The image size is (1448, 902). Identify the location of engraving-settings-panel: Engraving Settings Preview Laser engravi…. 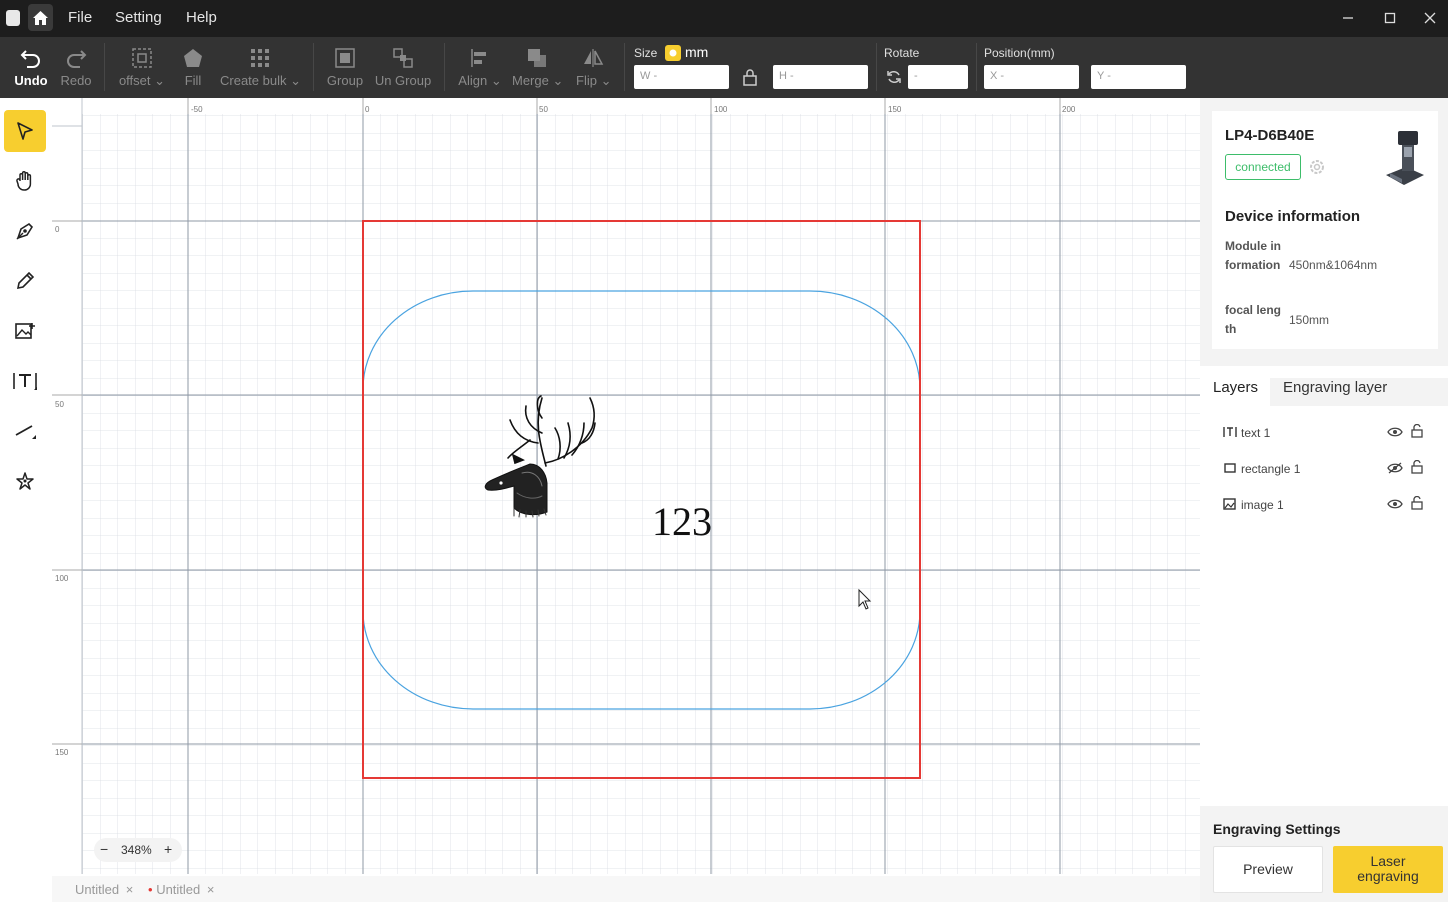
(1324, 855).